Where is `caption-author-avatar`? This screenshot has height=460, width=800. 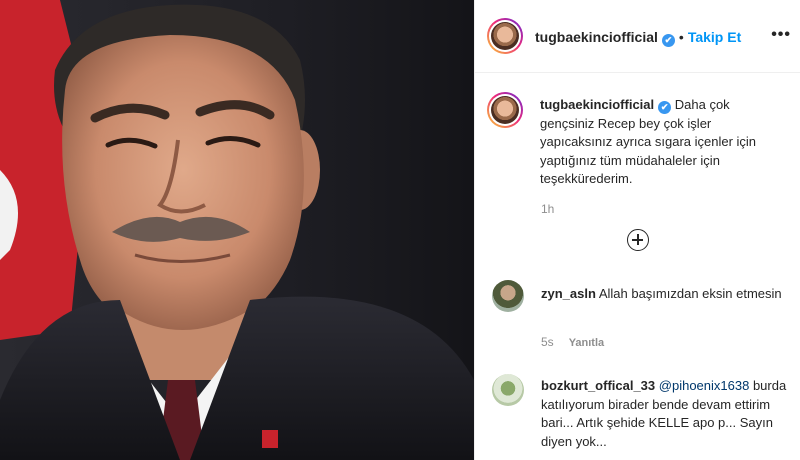 caption-author-avatar is located at coordinates (505, 110).